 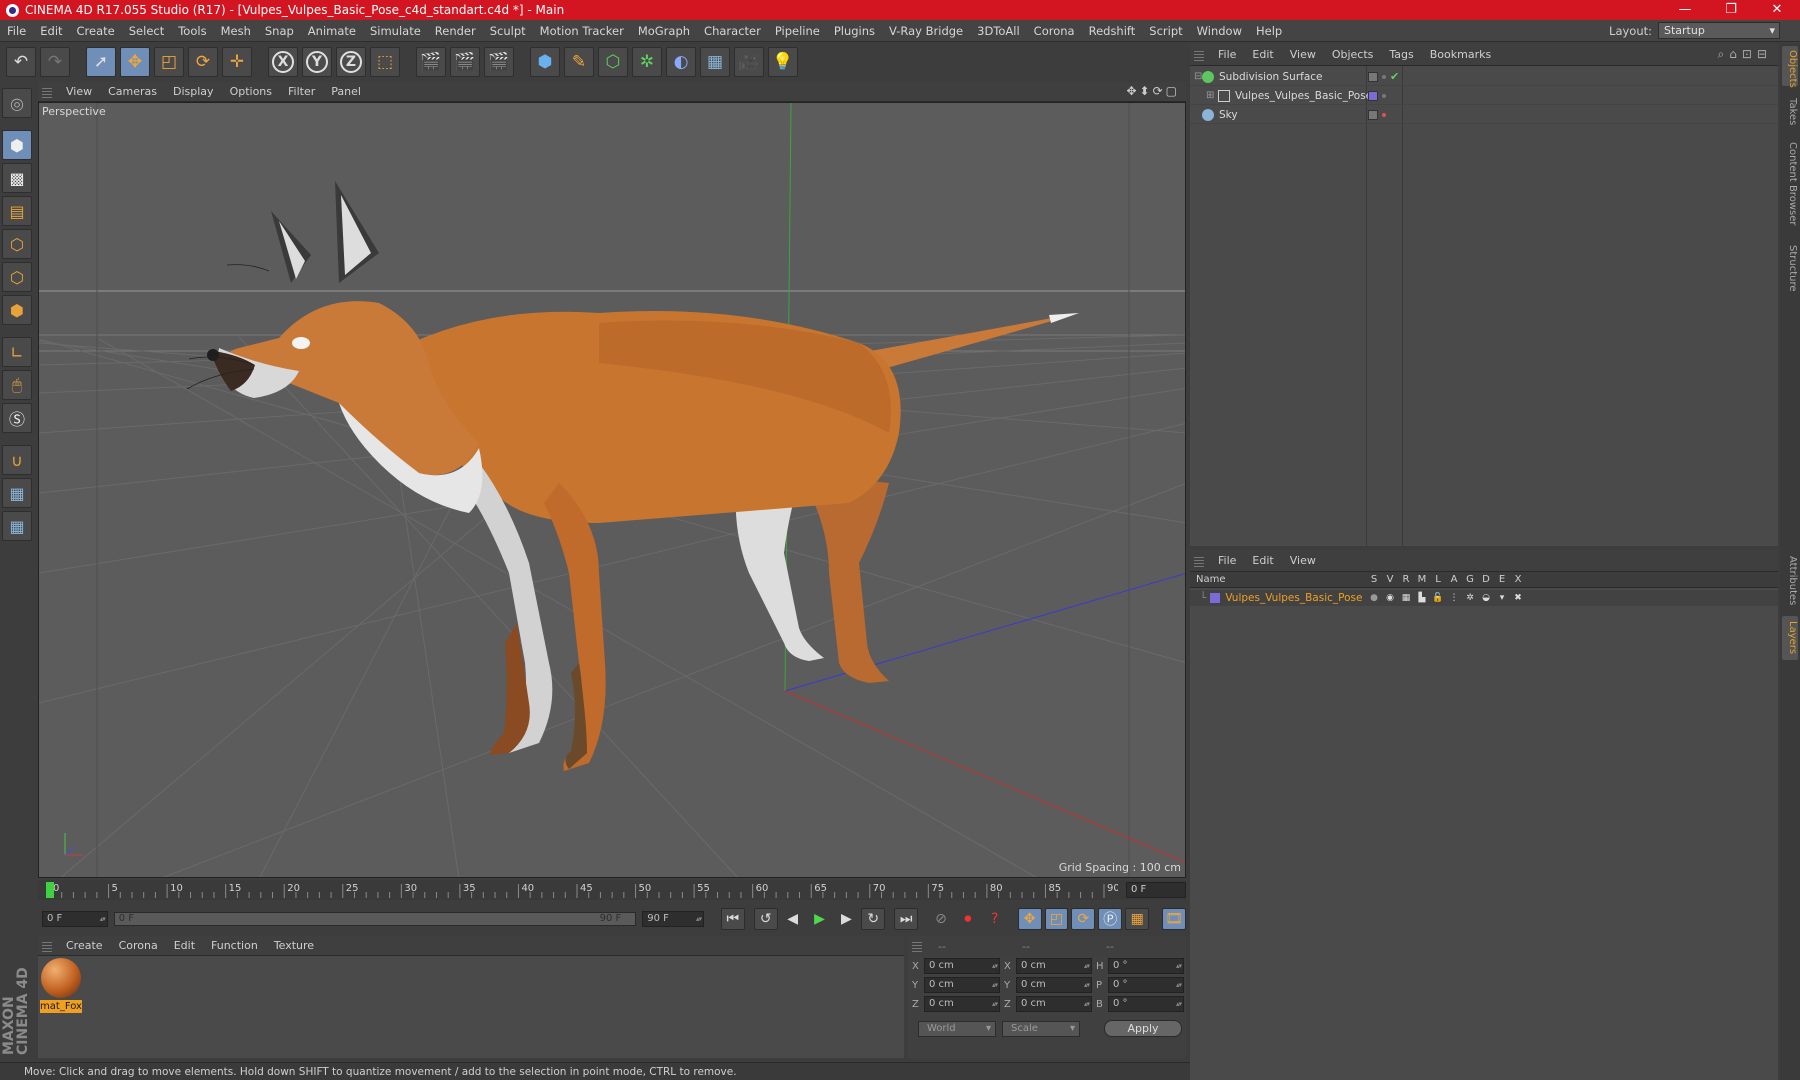 What do you see at coordinates (1041, 1028) in the screenshot?
I see `size-mode-dropdown: Scale` at bounding box center [1041, 1028].